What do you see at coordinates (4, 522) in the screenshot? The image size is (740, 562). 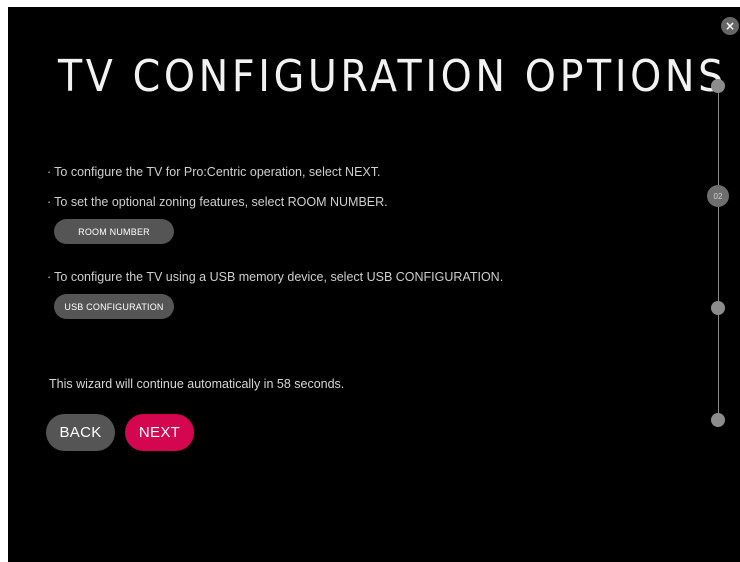 I see `screen-border` at bounding box center [4, 522].